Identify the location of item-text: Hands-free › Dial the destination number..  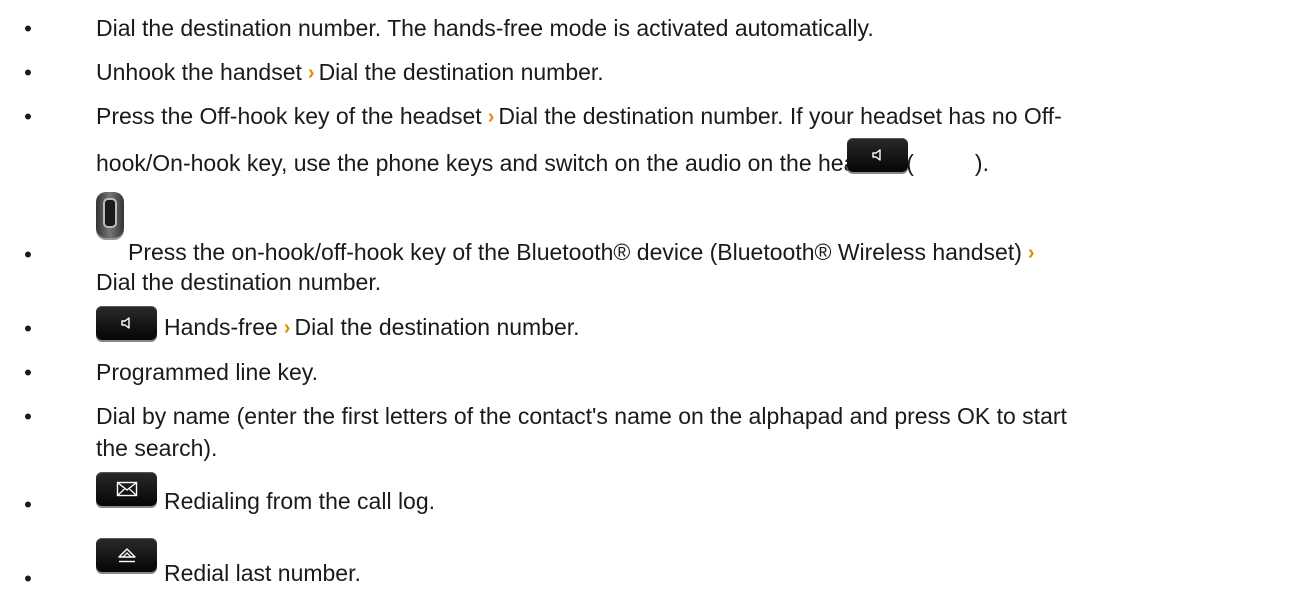
(730, 327).